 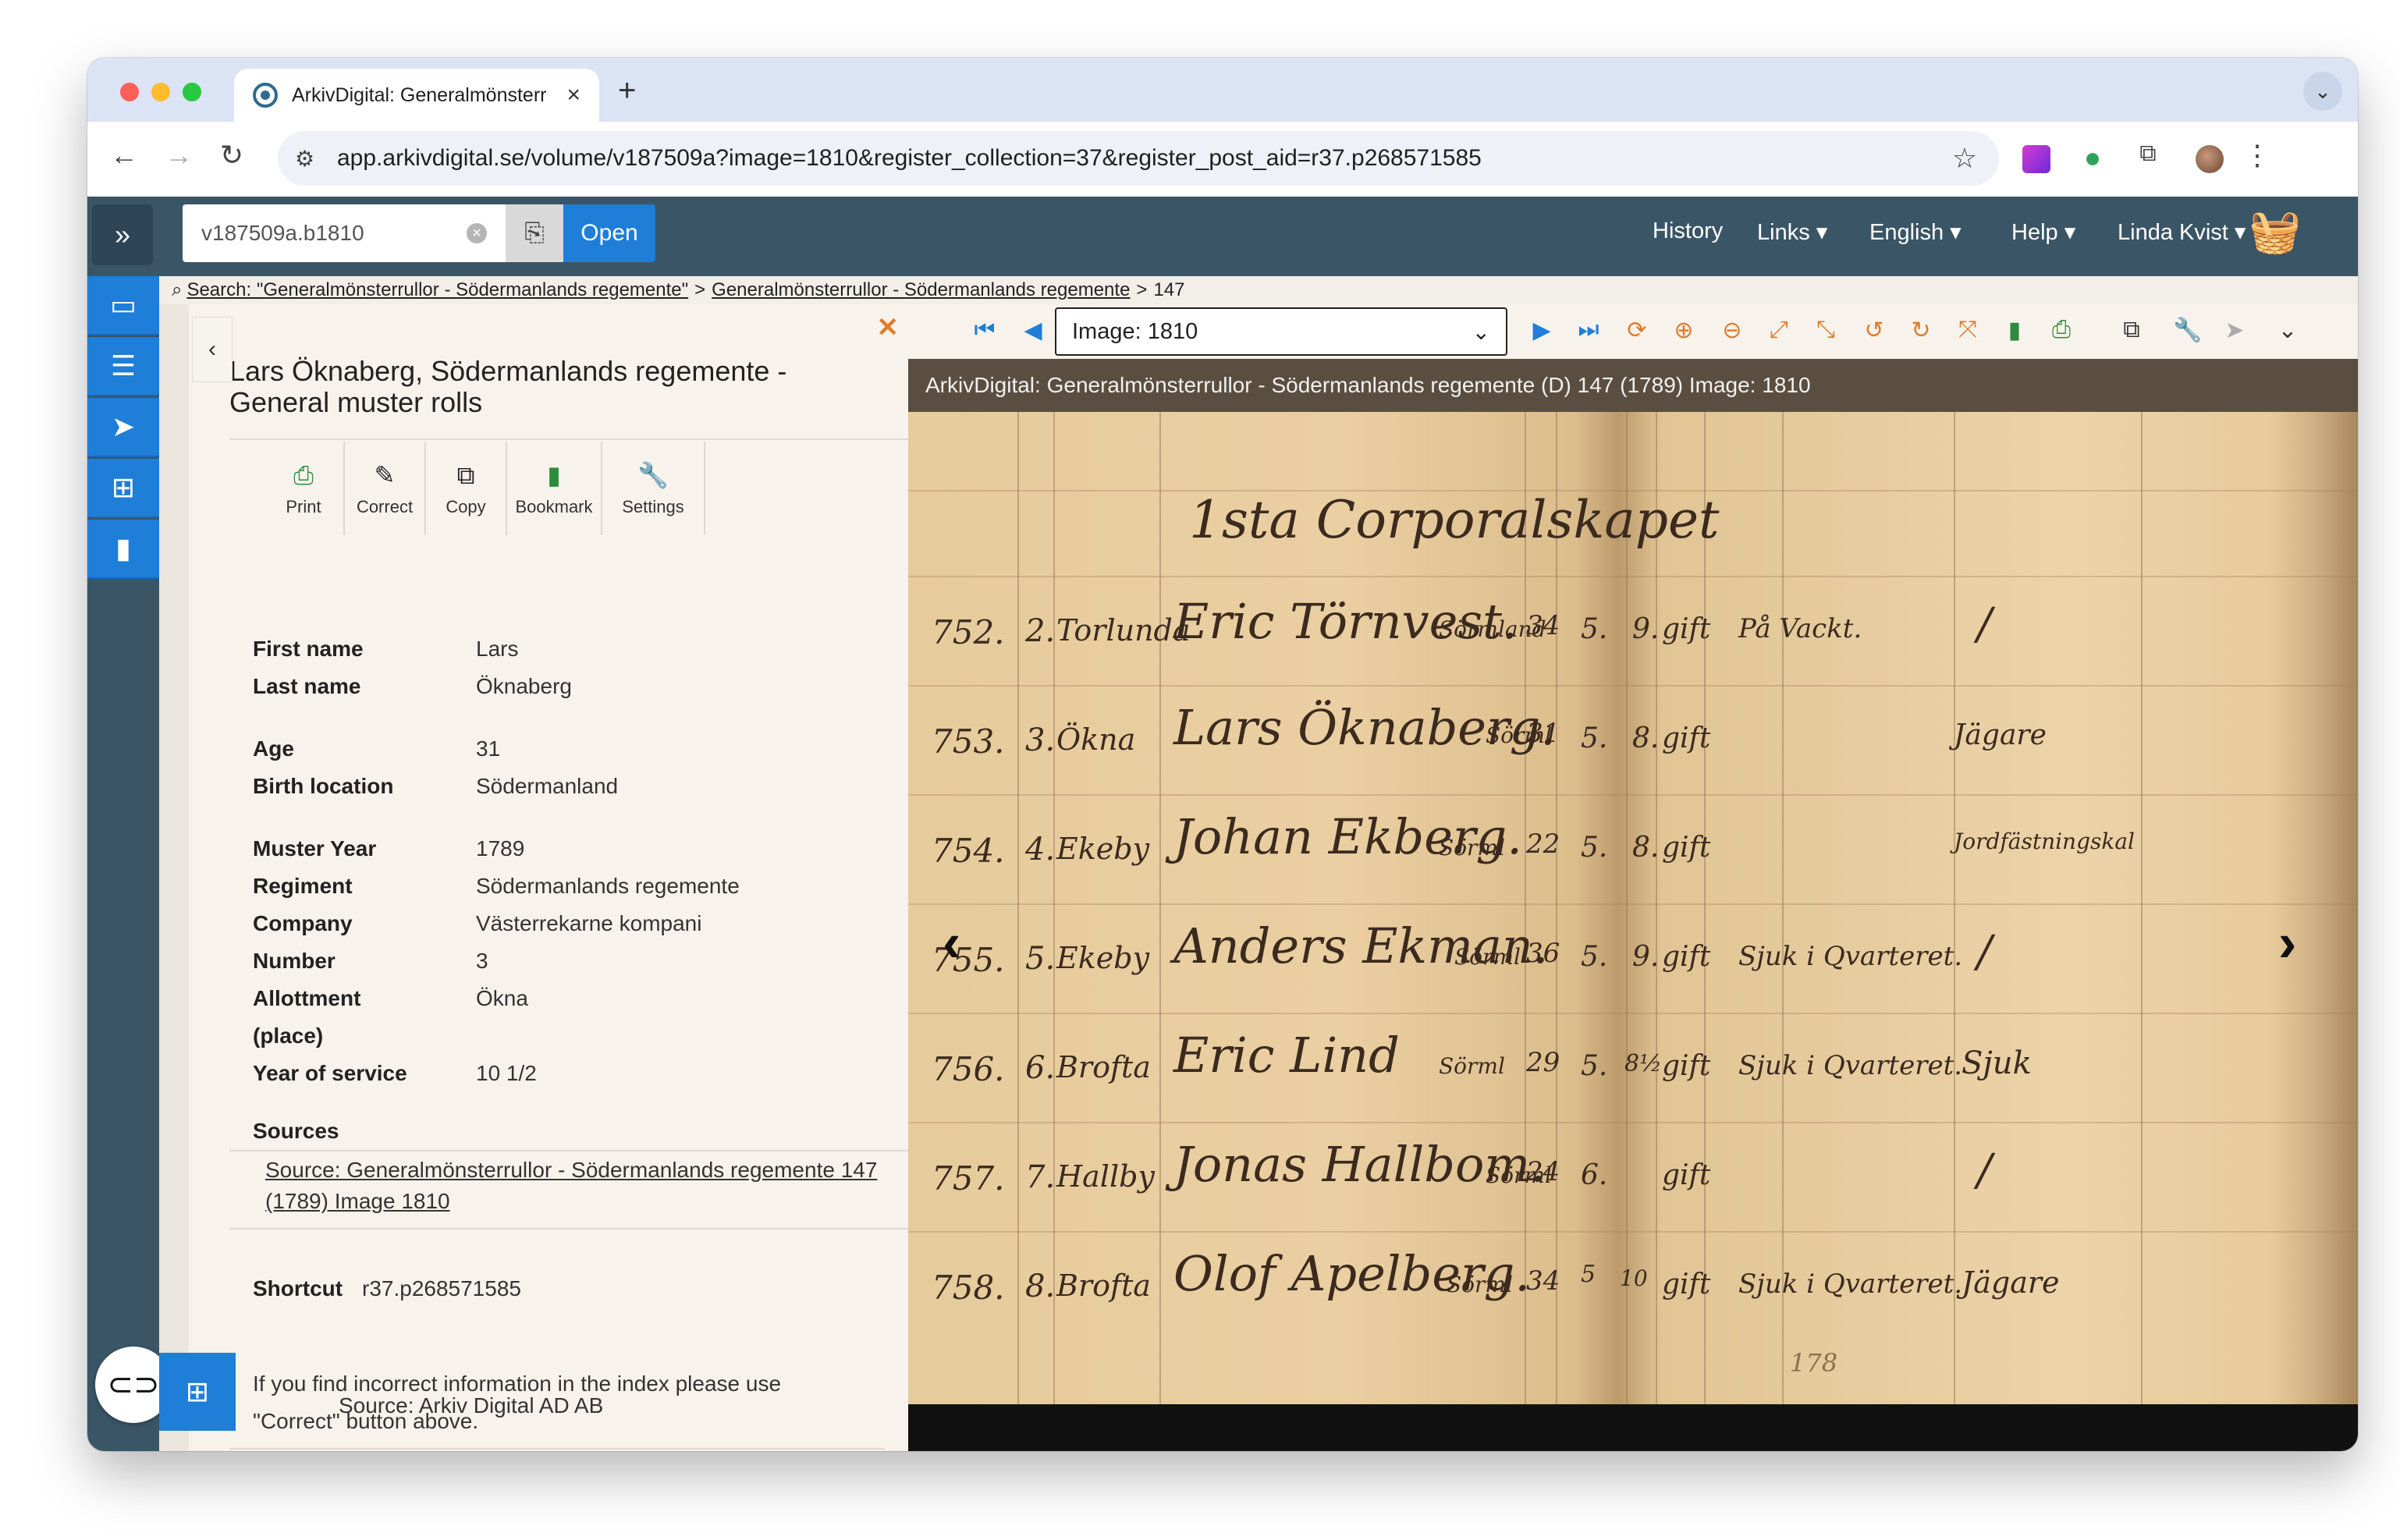 What do you see at coordinates (1105, 1176) in the screenshot?
I see `manuscript-row-place: Hallby` at bounding box center [1105, 1176].